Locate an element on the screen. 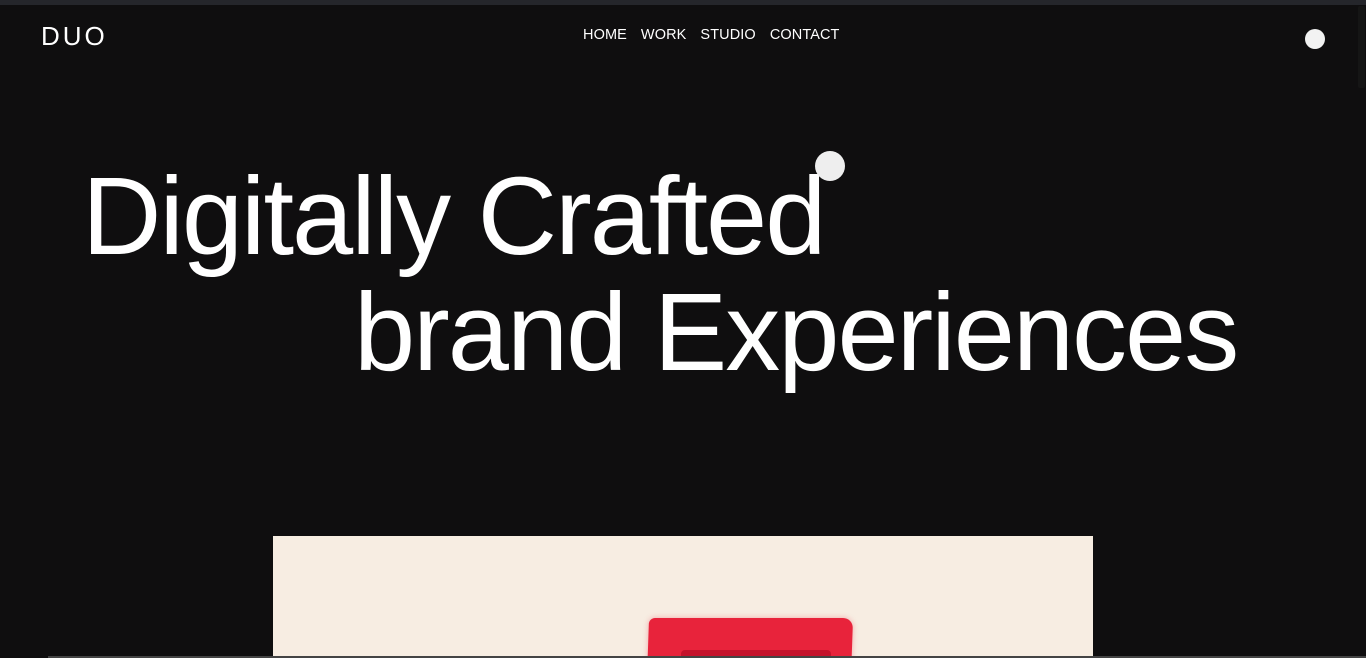  nav-link-studio: STUDIO is located at coordinates (727, 35).